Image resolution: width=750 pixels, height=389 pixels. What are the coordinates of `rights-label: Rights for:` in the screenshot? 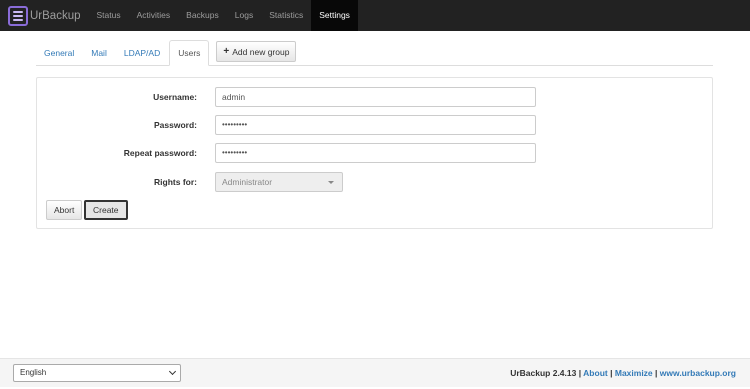 It's located at (175, 182).